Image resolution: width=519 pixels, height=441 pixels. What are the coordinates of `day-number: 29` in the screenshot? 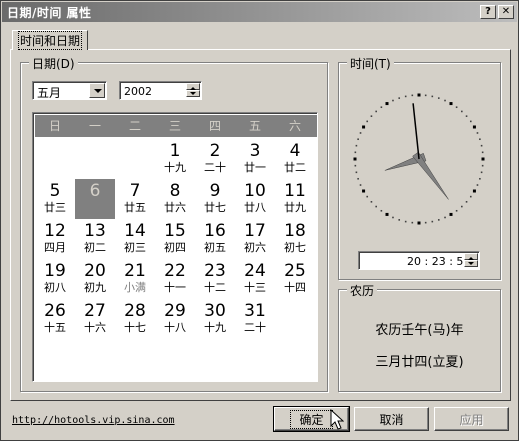 It's located at (175, 311).